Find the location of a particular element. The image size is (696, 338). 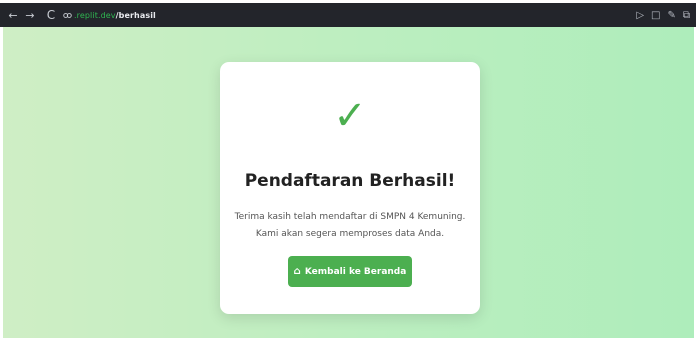

checkmark-icon: ✓ is located at coordinates (350, 116).